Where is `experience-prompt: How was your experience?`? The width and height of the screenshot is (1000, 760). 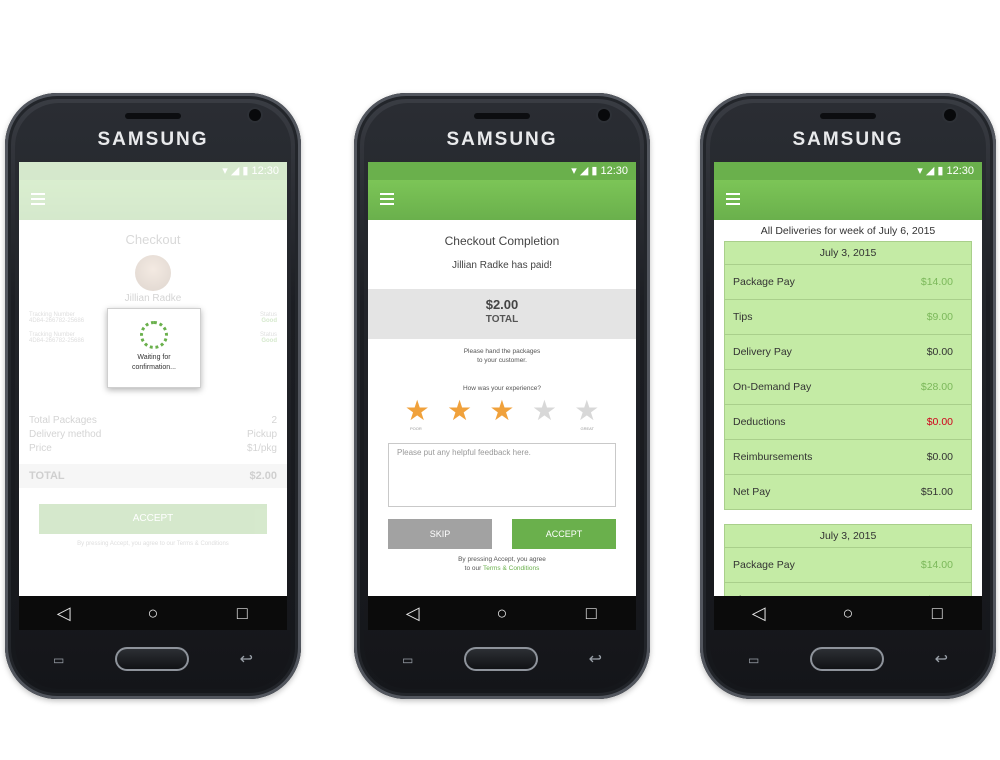
experience-prompt: How was your experience? is located at coordinates (502, 388).